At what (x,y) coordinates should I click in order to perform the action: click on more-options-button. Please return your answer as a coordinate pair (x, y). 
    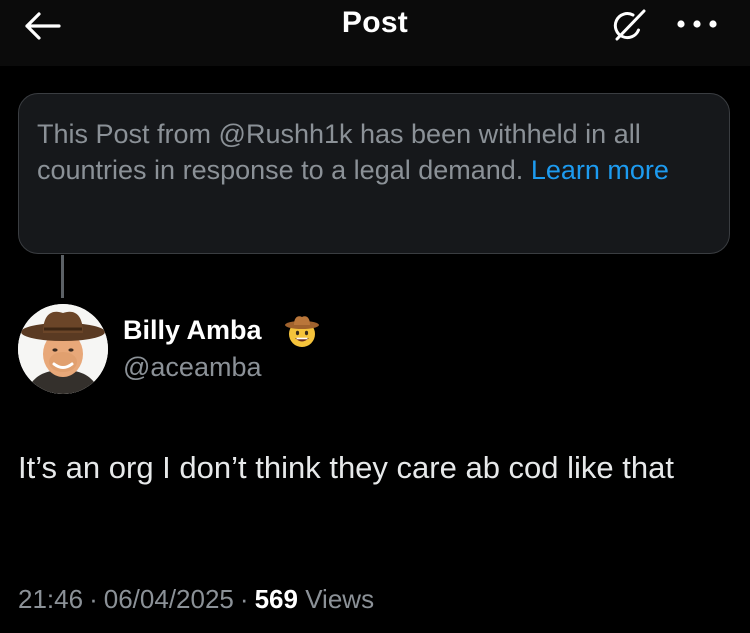
    Looking at the image, I should click on (697, 24).